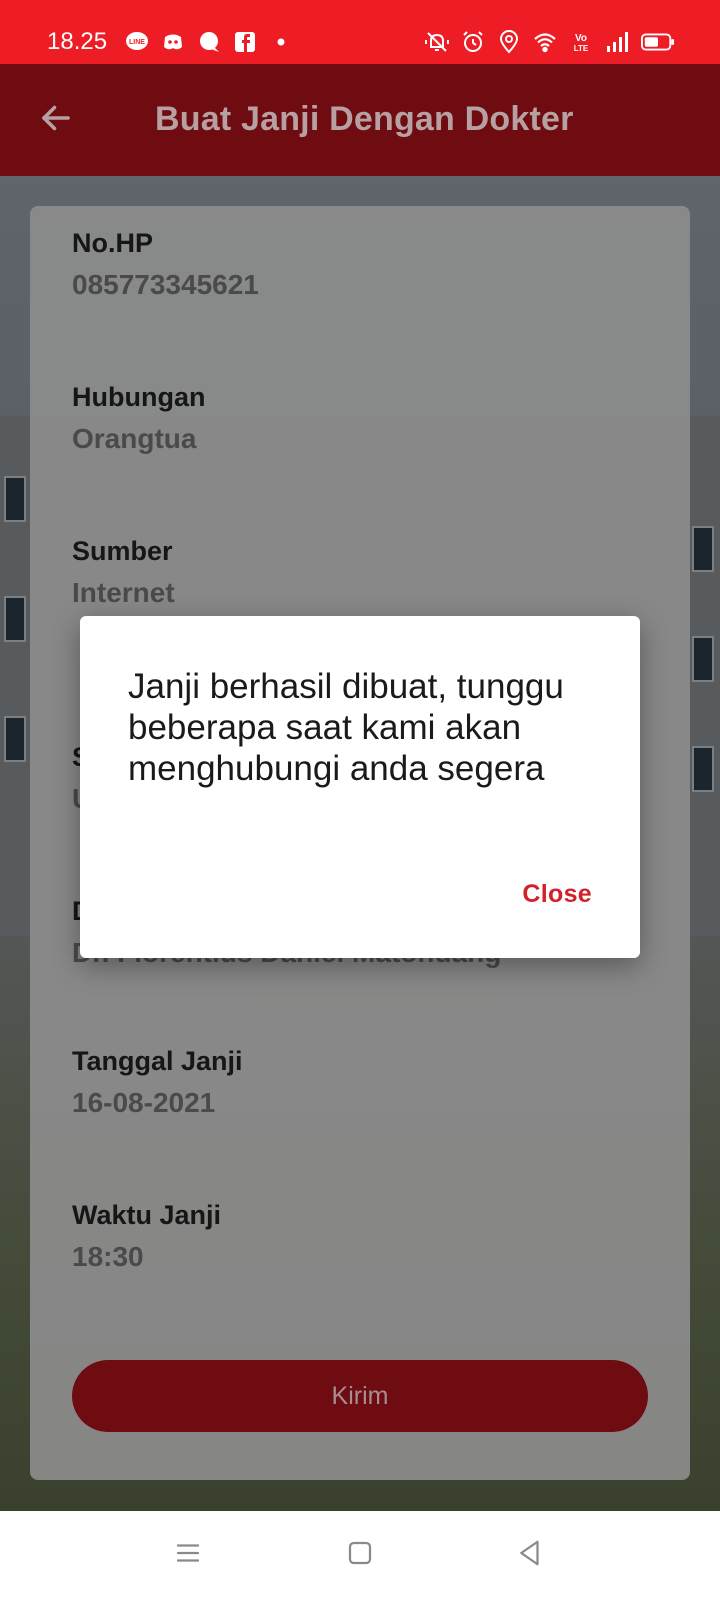 This screenshot has width=720, height=1600. What do you see at coordinates (108, 1256) in the screenshot?
I see `field-value: 18:30` at bounding box center [108, 1256].